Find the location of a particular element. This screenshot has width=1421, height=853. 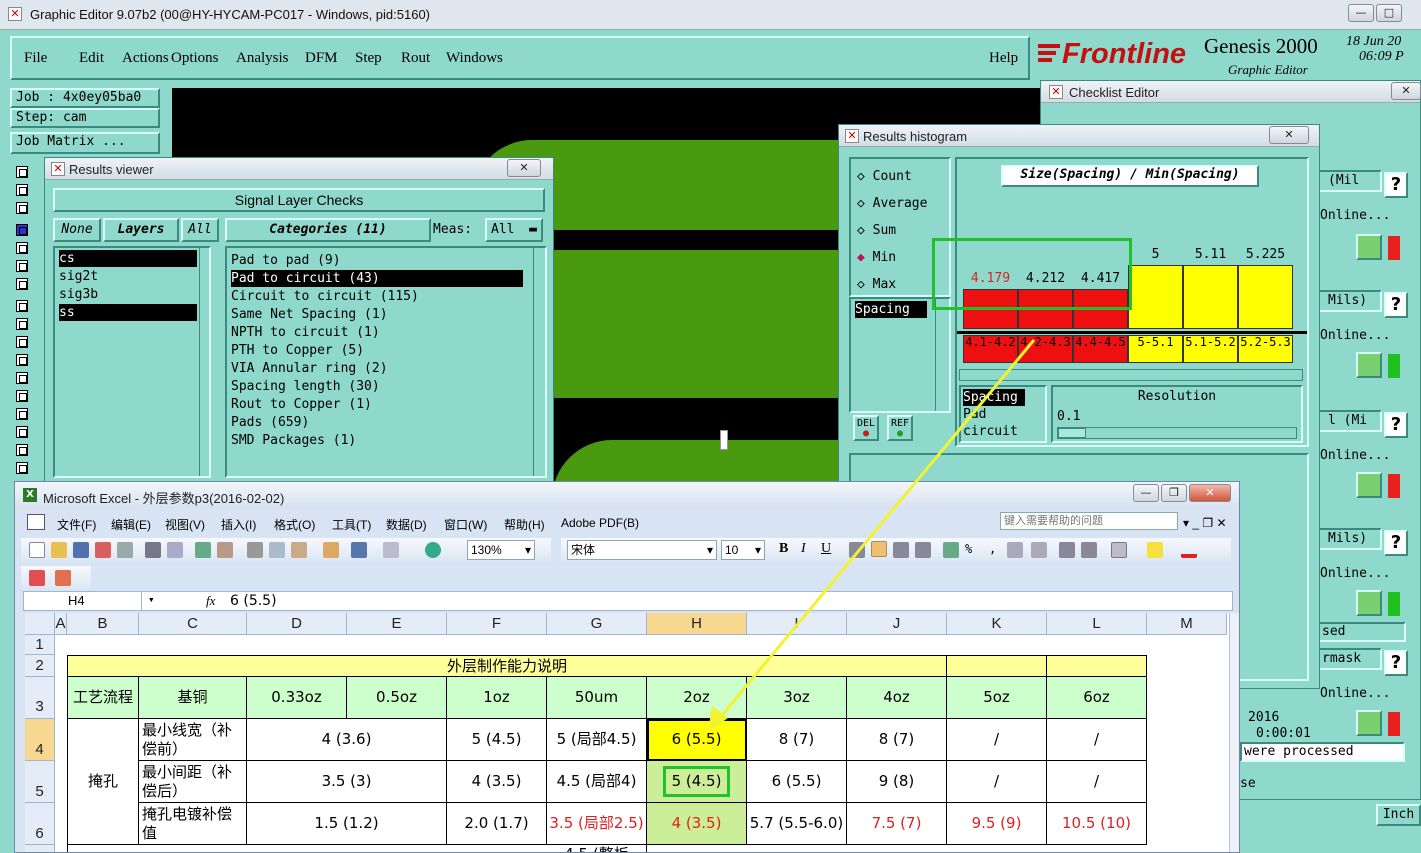

arrow-line is located at coordinates (876, 530).